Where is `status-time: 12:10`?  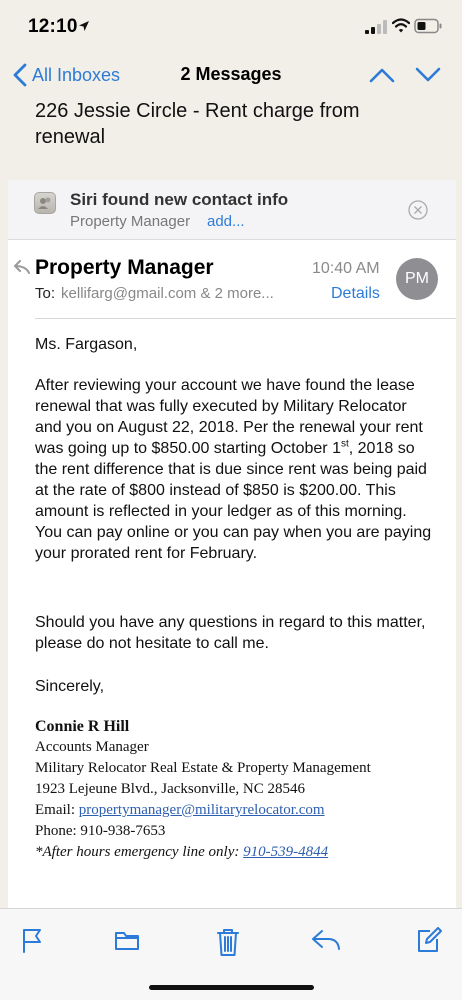 status-time: 12:10 is located at coordinates (53, 26).